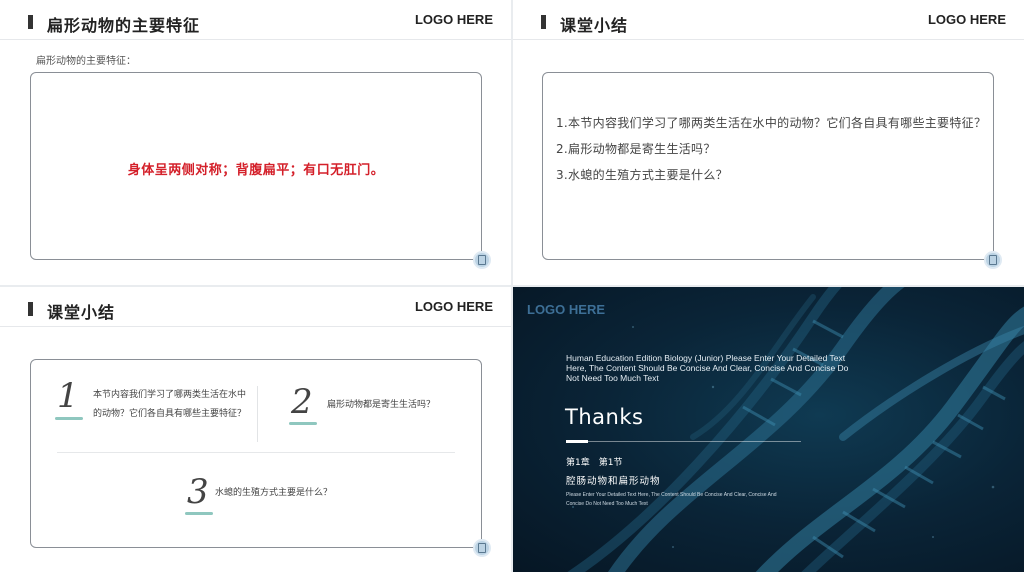 This screenshot has width=1024, height=572. Describe the element at coordinates (169, 405) in the screenshot. I see `item-text: 本节内容我们学习了哪两类生活在水中 的动物？它们各自具有哪些主要特征？` at that location.